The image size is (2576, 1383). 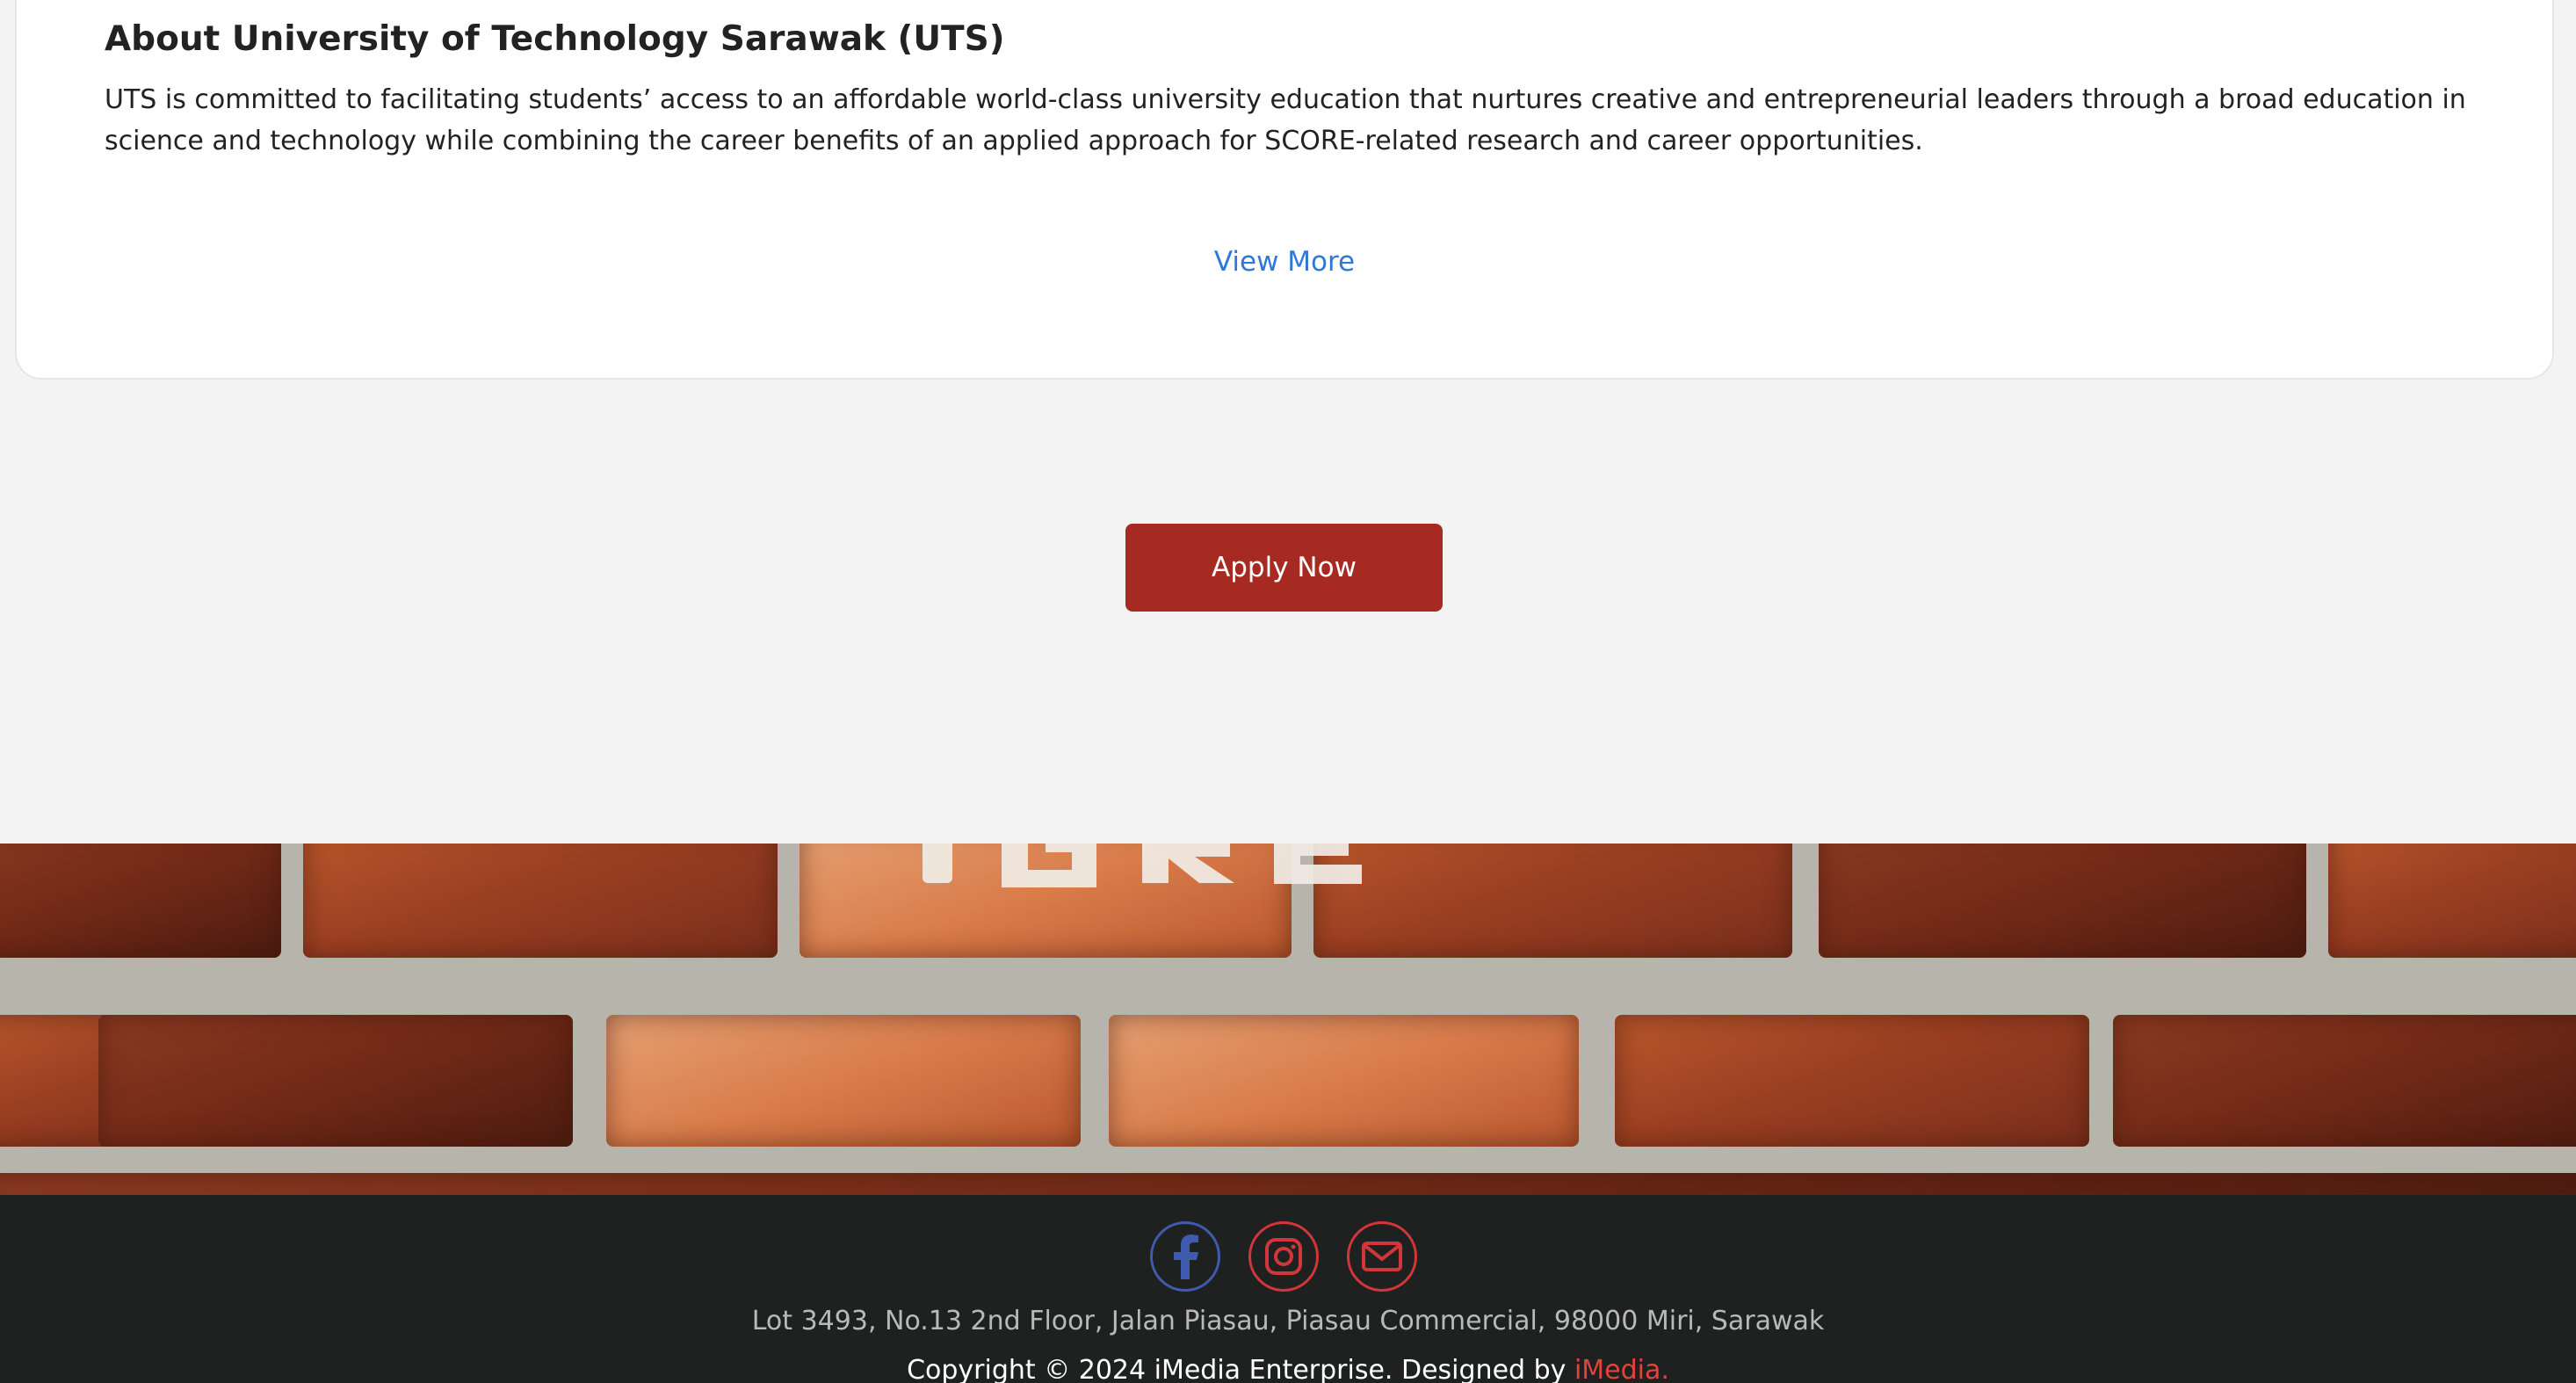 I want to click on email-icon, so click(x=1382, y=1256).